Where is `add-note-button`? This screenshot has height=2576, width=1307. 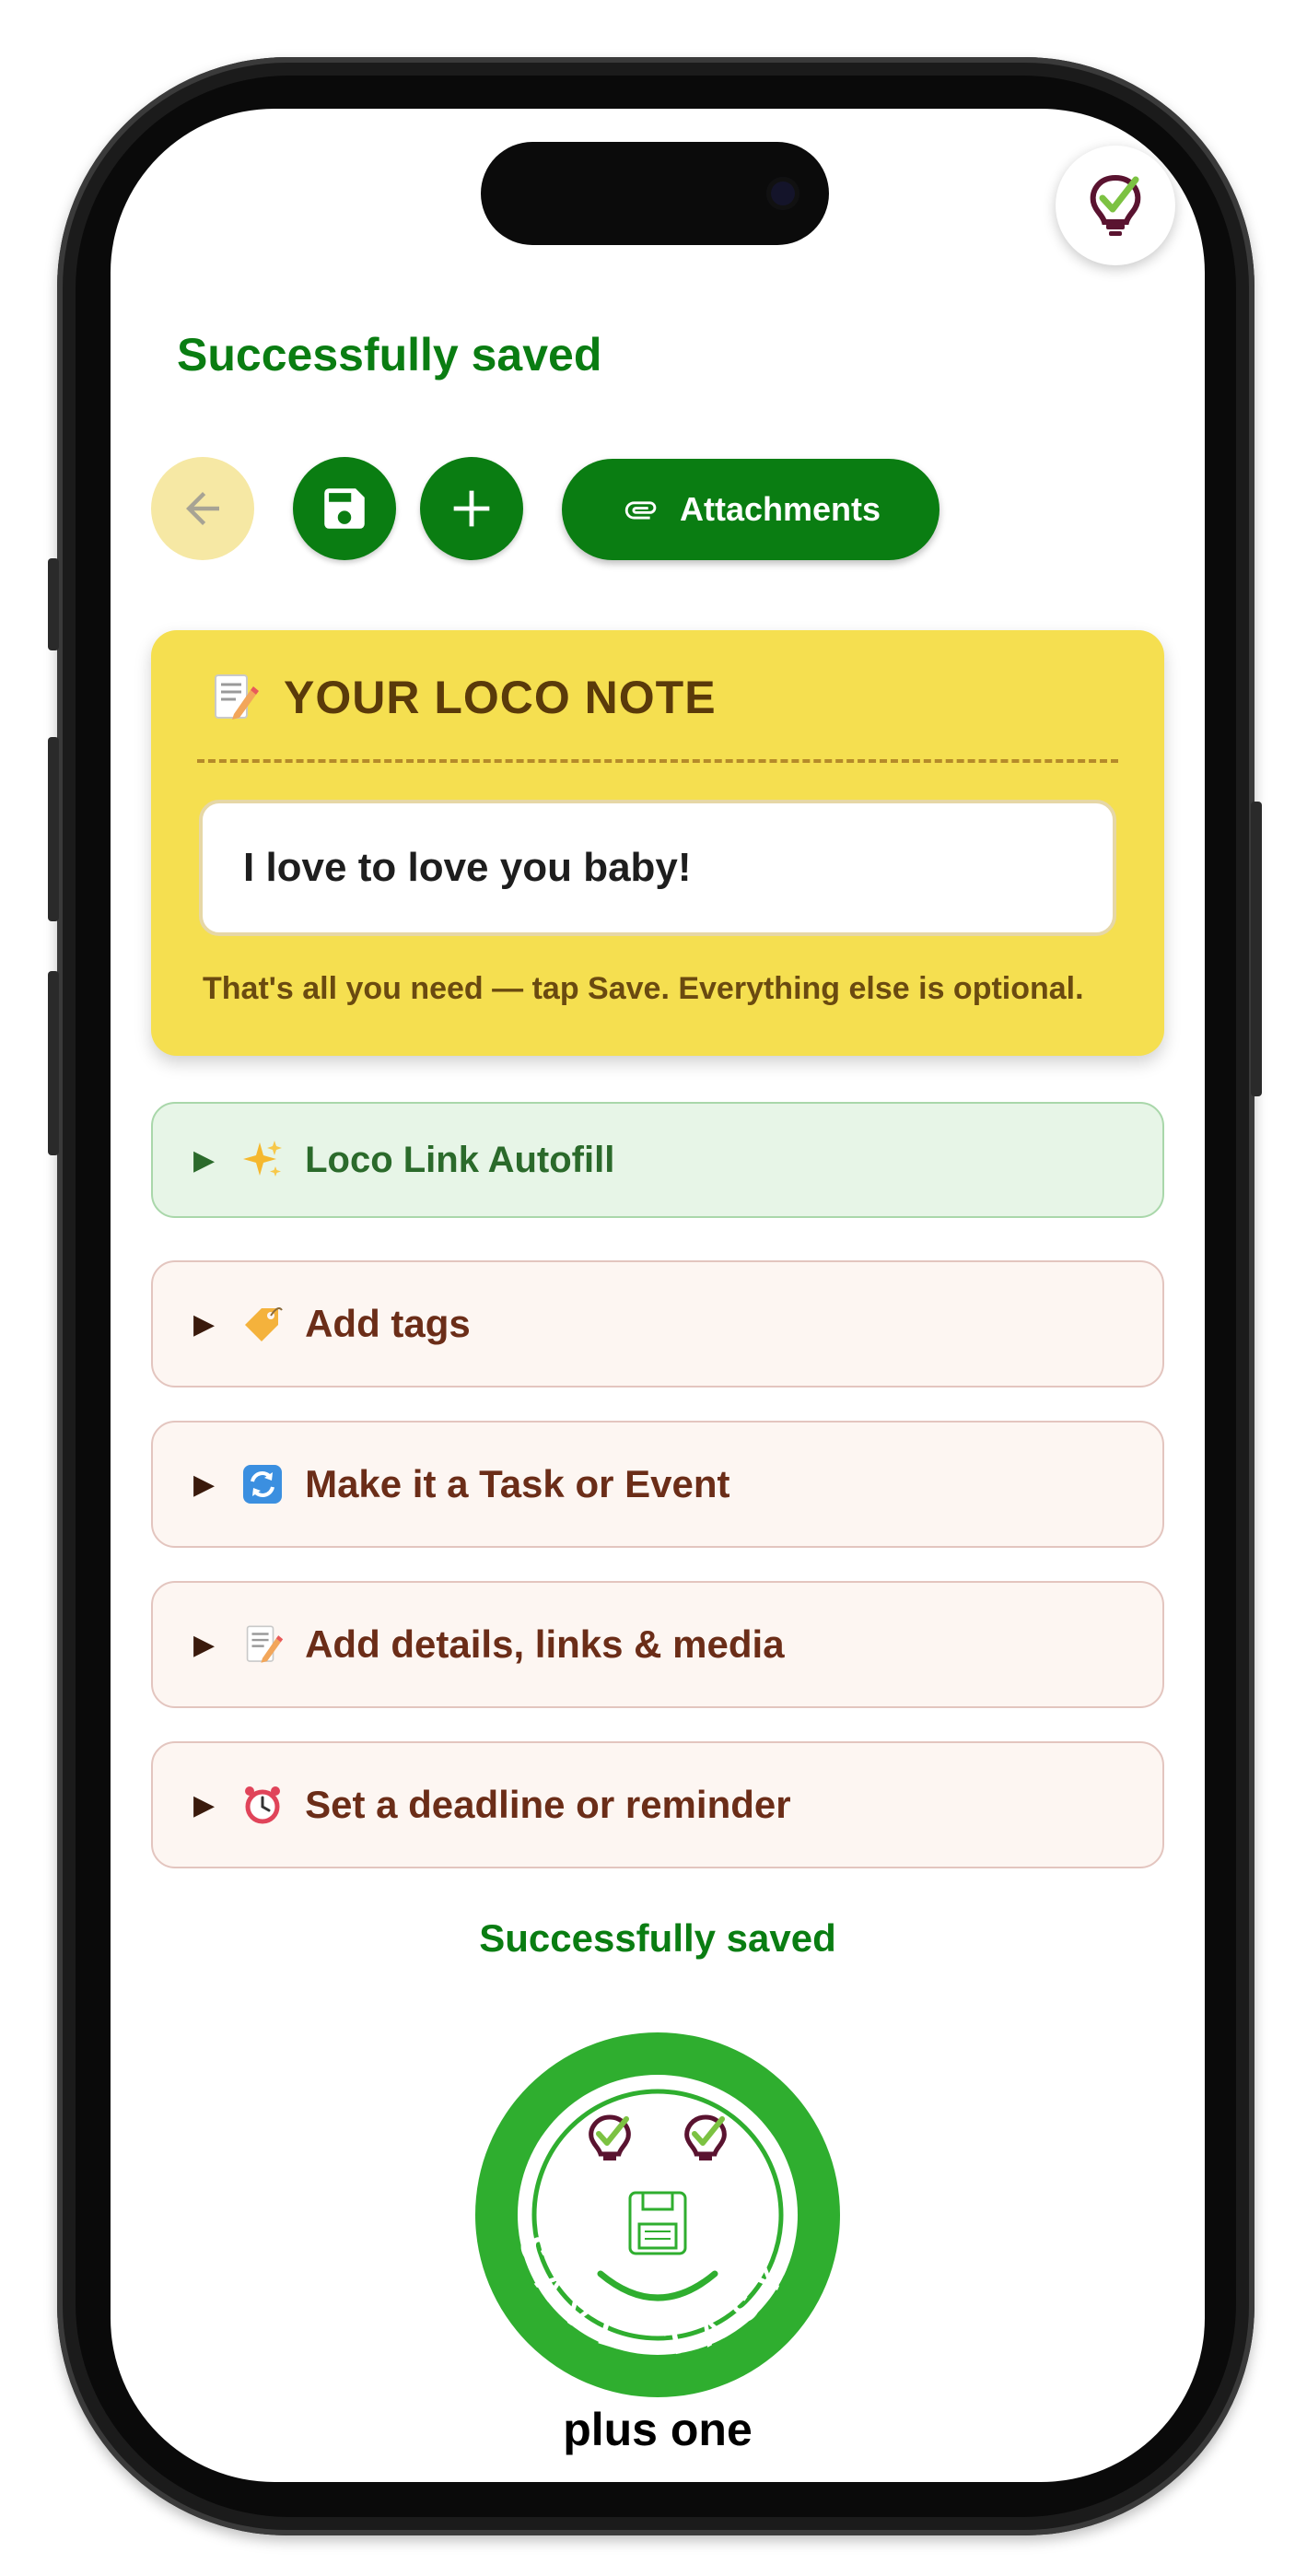 add-note-button is located at coordinates (472, 508).